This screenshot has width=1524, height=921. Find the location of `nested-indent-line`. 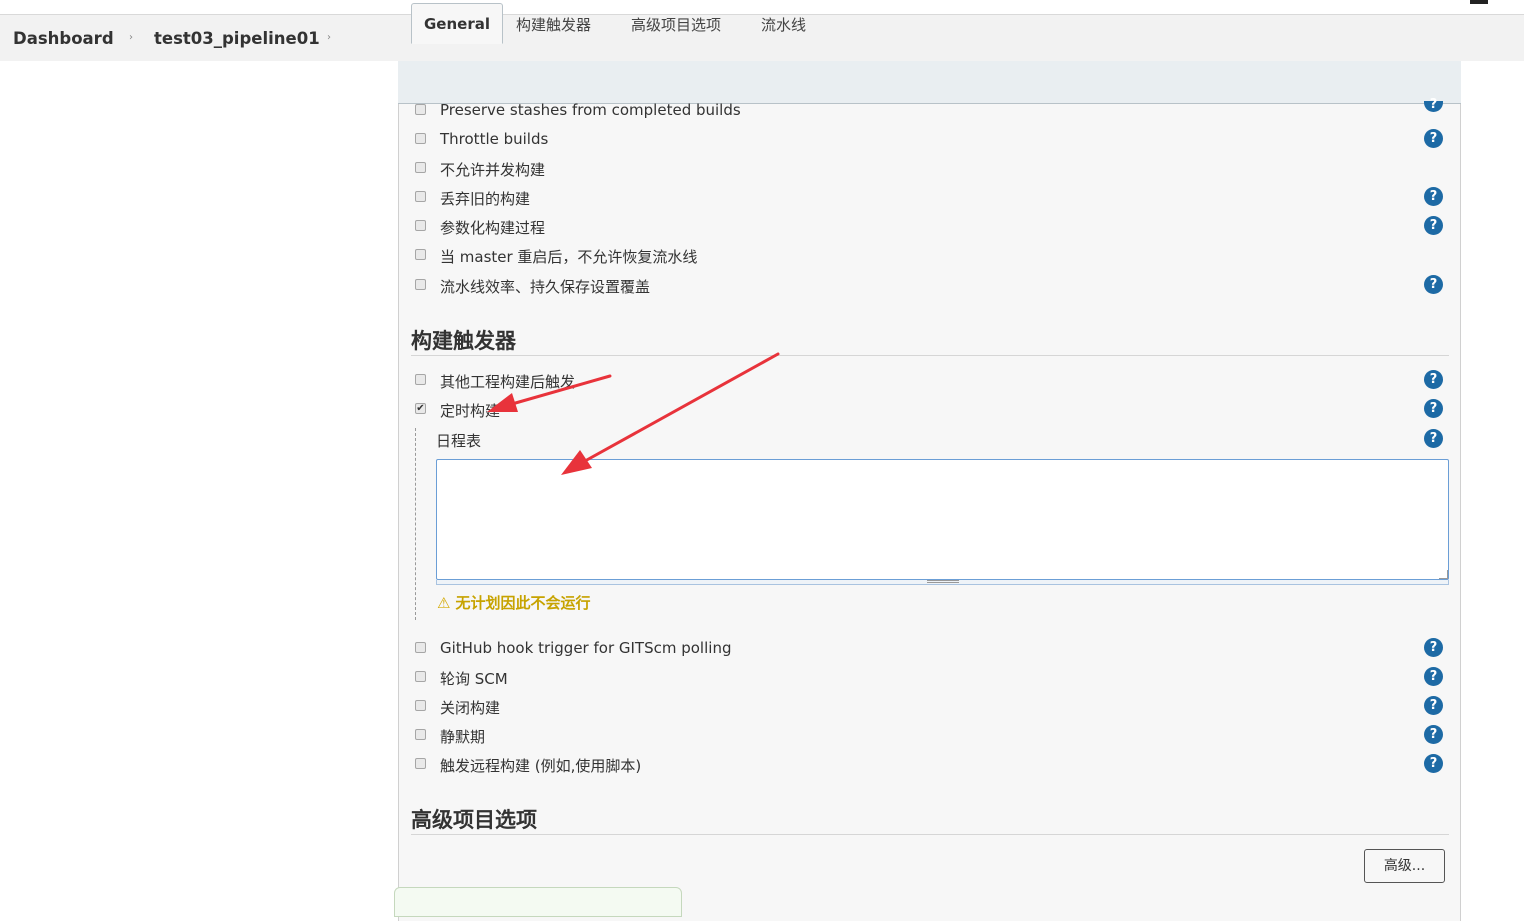

nested-indent-line is located at coordinates (415, 524).